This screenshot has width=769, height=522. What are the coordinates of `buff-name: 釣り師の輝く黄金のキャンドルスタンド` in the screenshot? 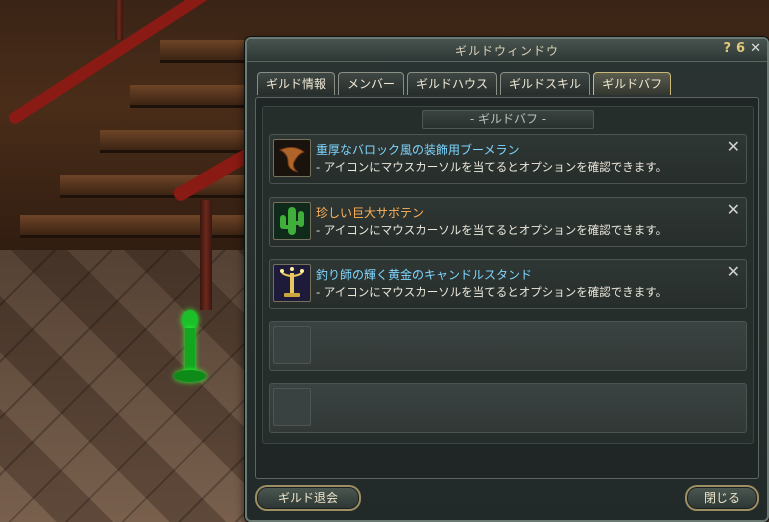 It's located at (424, 275).